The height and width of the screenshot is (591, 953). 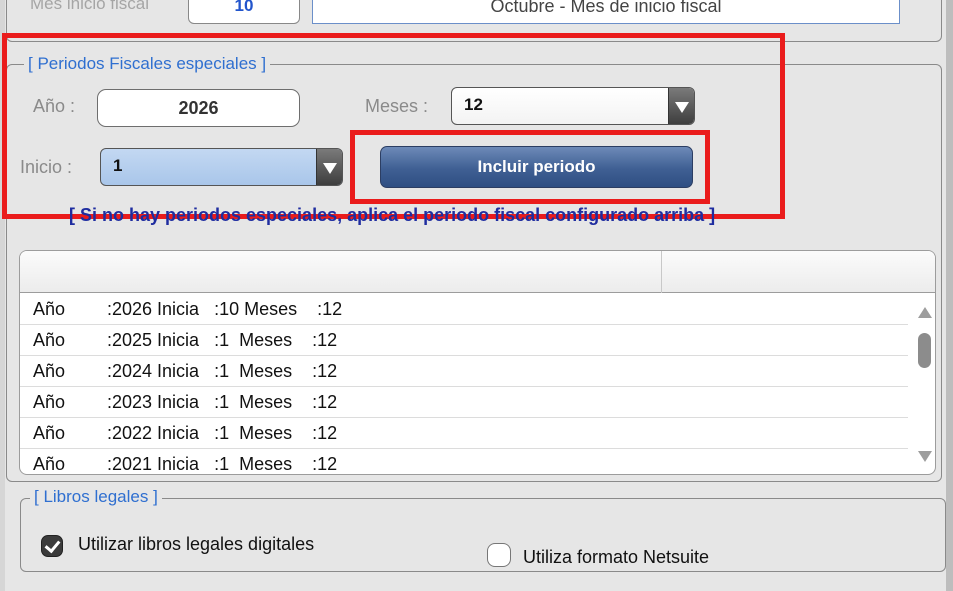 I want to click on scroll-down-icon, so click(x=925, y=456).